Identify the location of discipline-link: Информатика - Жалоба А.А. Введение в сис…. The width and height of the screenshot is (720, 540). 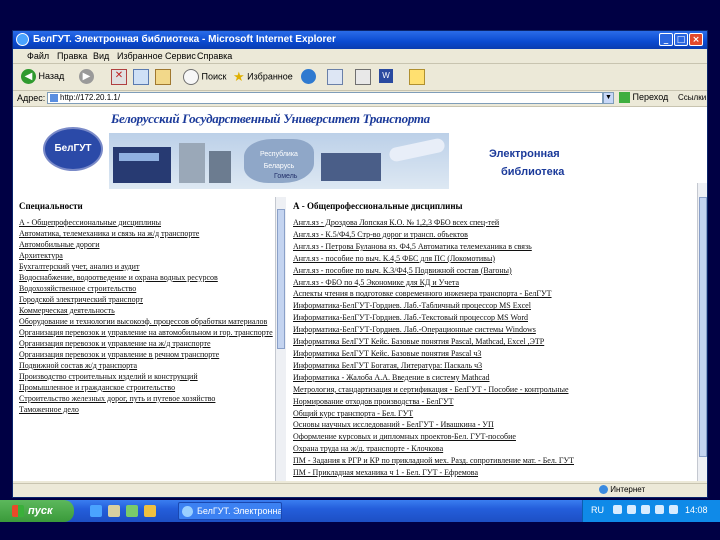
(496, 378).